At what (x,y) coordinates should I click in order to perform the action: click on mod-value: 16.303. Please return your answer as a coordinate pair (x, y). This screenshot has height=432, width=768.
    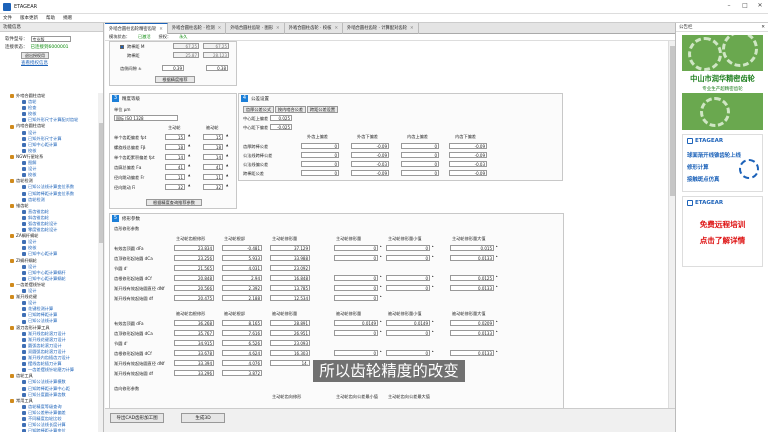
    Looking at the image, I should click on (290, 353).